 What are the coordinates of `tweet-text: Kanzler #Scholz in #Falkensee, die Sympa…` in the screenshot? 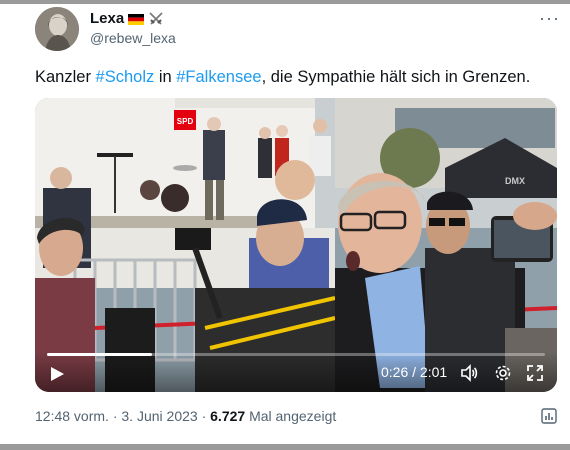 It's located at (282, 77).